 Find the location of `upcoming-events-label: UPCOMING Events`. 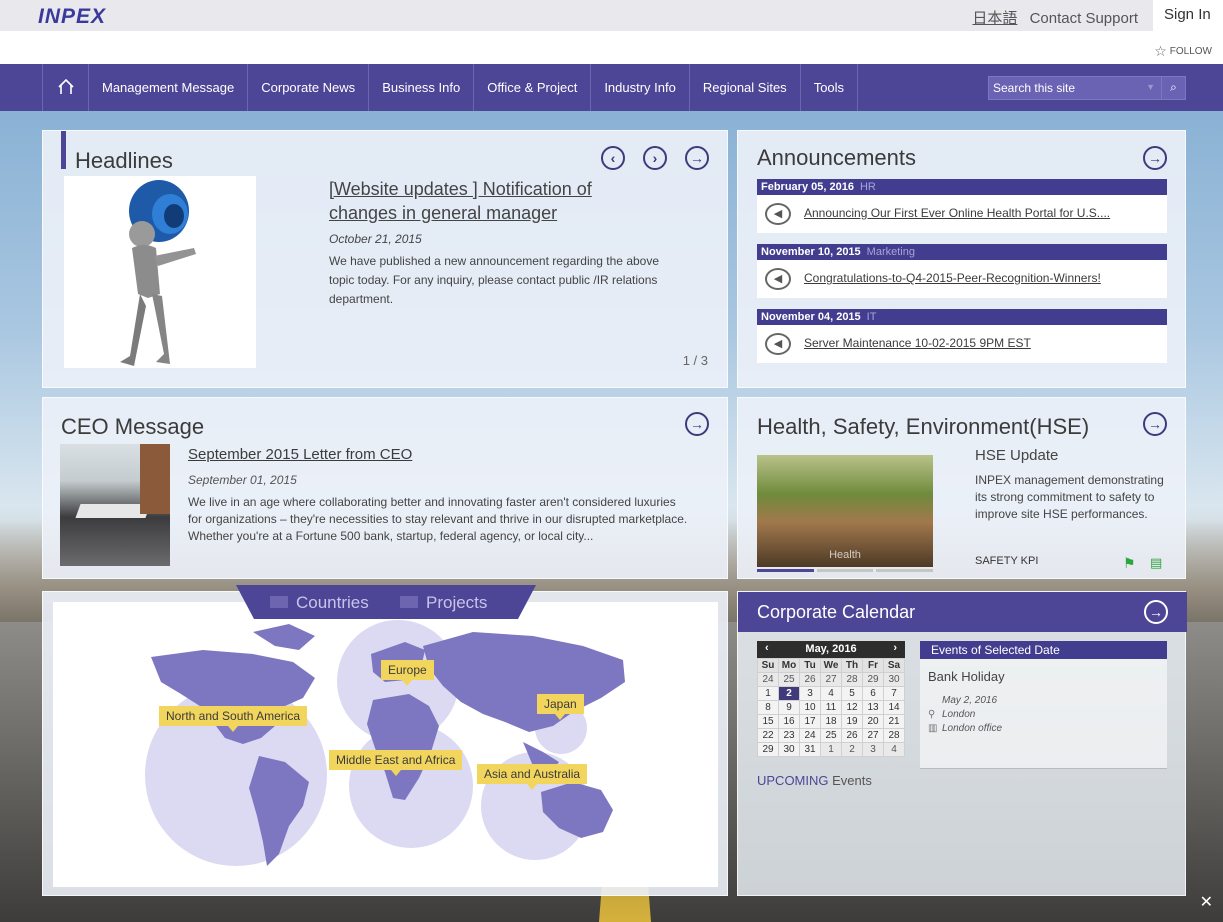

upcoming-events-label: UPCOMING Events is located at coordinates (814, 780).